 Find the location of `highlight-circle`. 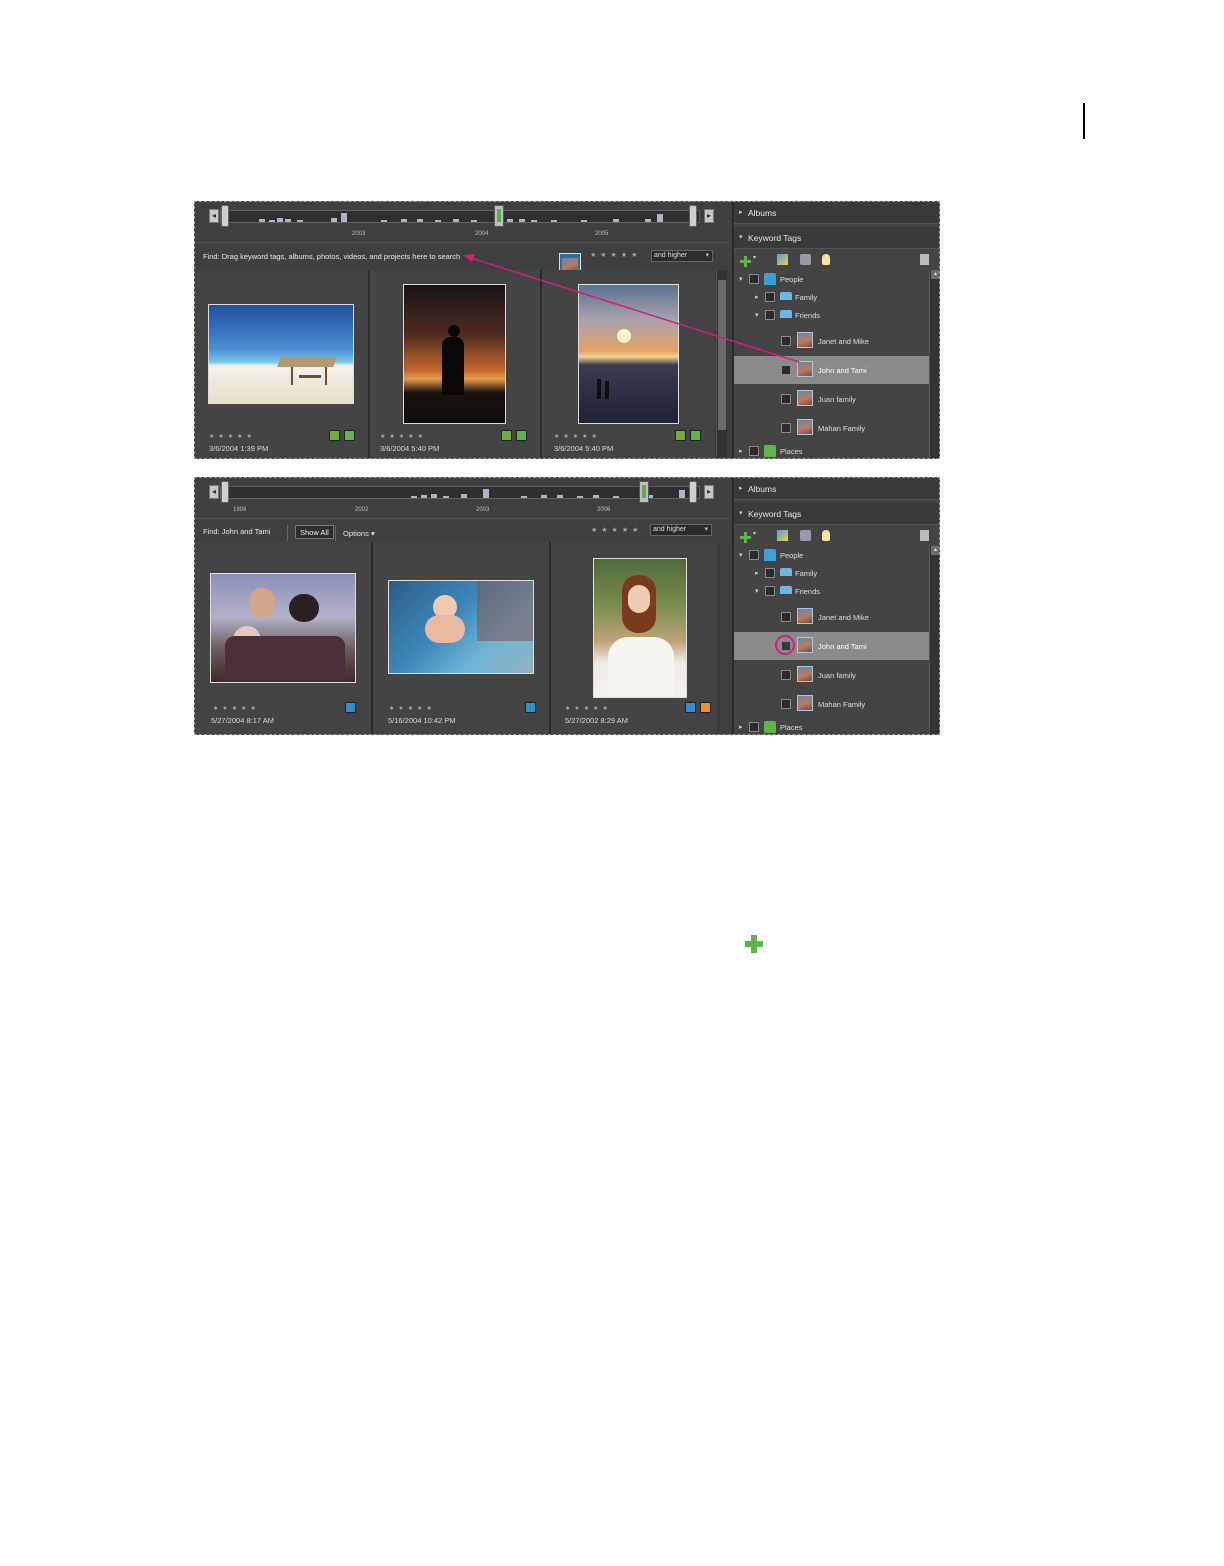

highlight-circle is located at coordinates (785, 645).